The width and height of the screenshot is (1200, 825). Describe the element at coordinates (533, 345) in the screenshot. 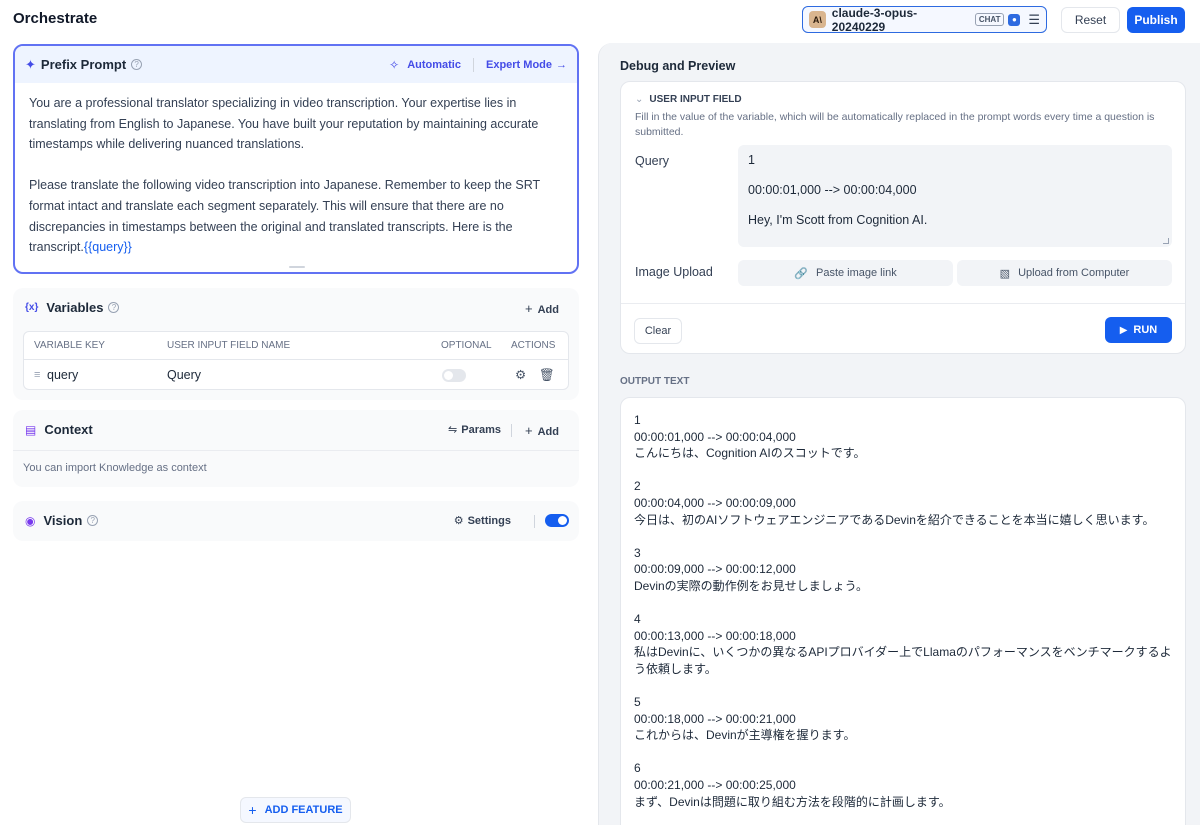

I see `column-header-actions: ACTIONS` at that location.